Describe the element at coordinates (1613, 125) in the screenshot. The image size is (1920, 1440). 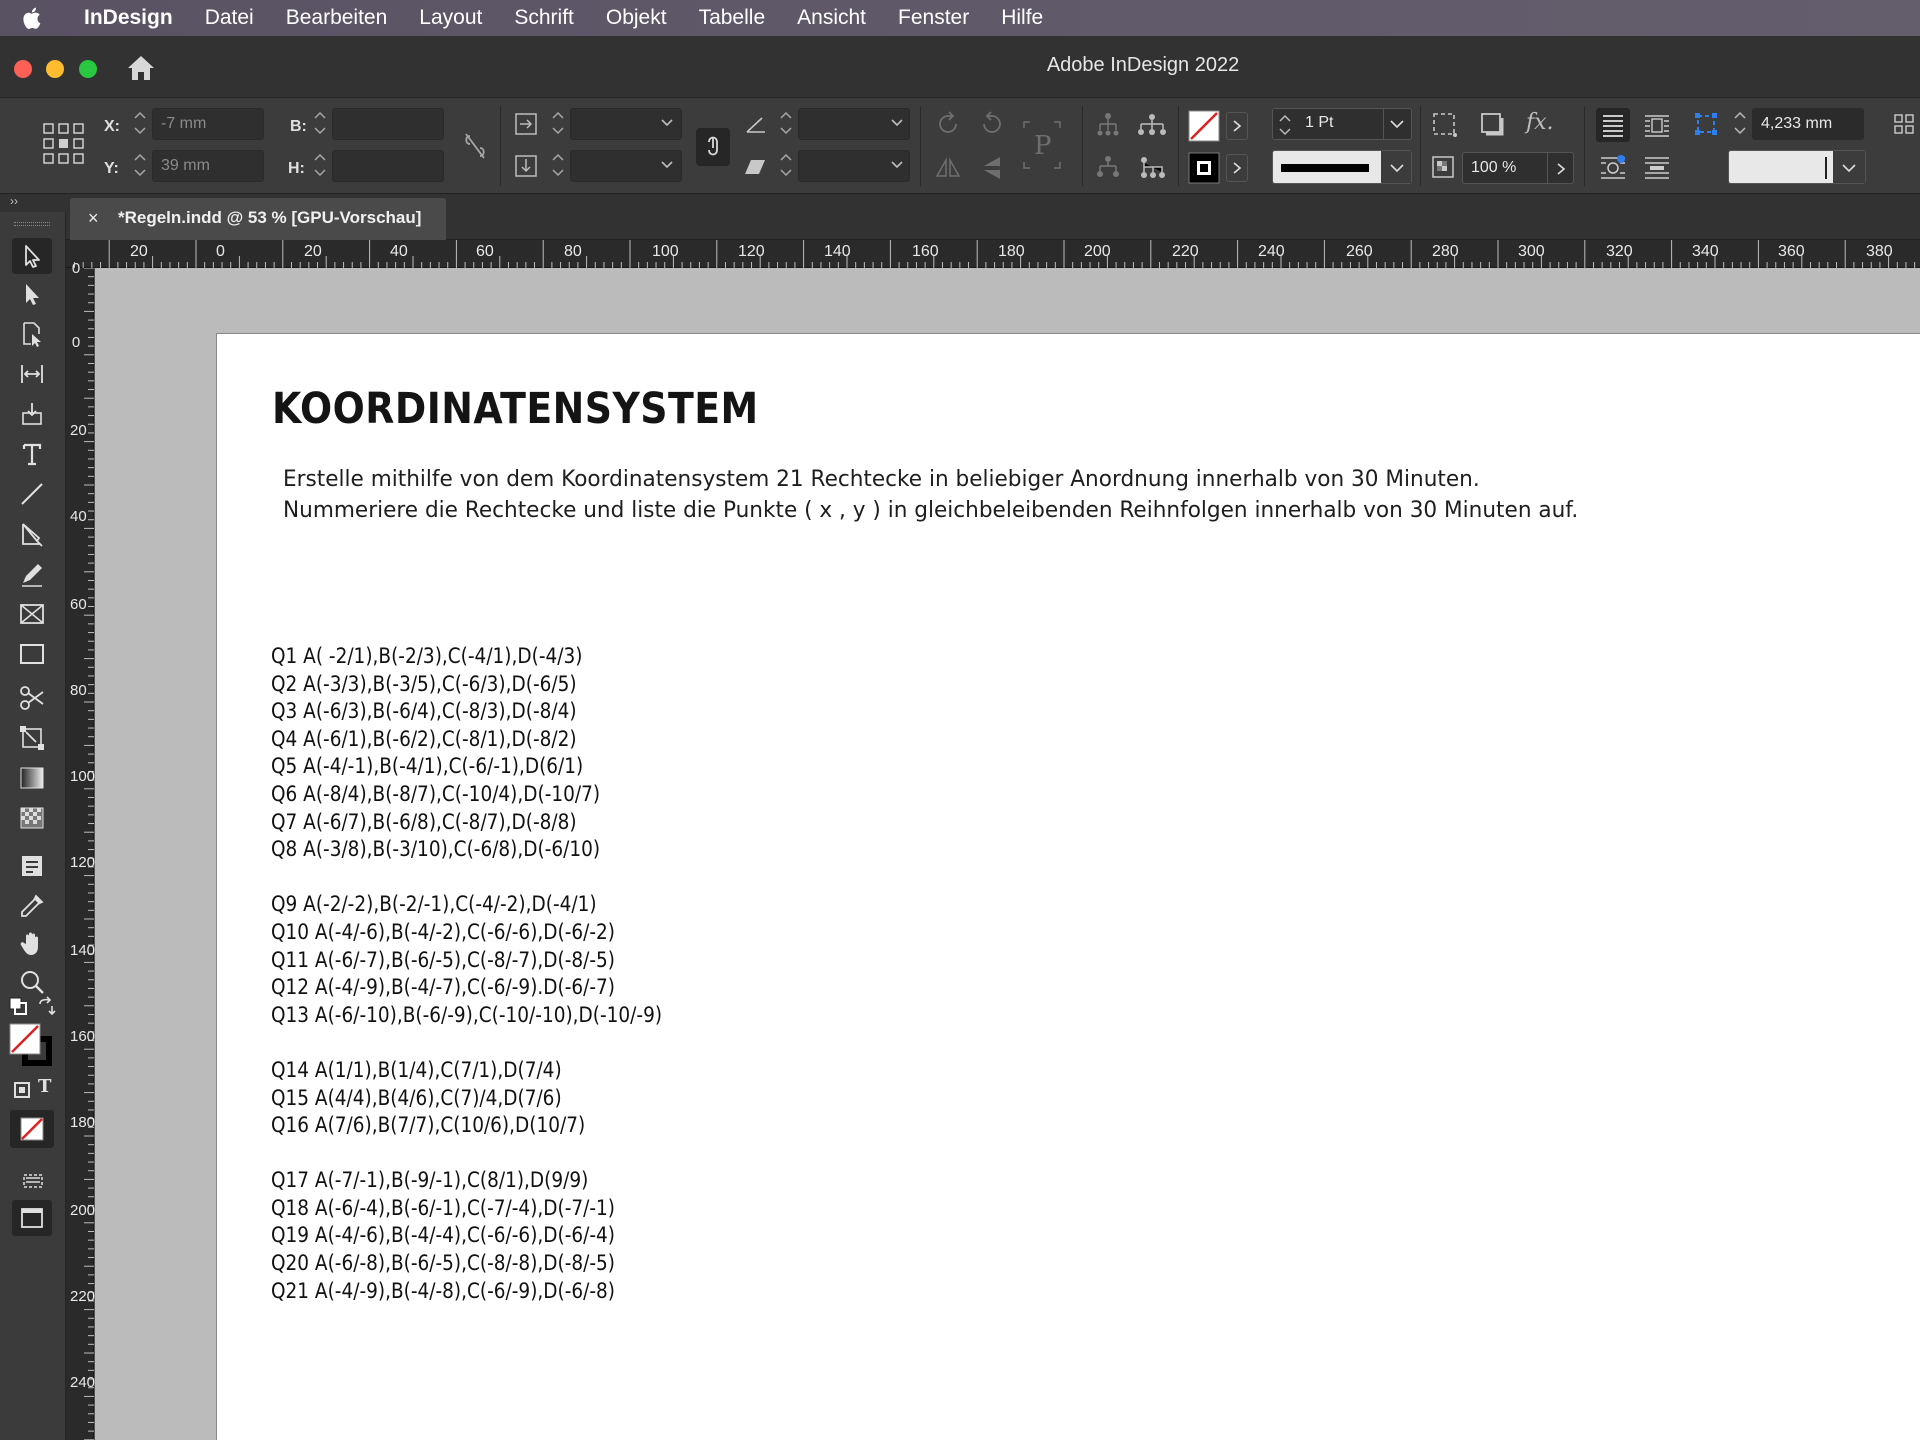
I see `text-wrap-none-icon` at that location.